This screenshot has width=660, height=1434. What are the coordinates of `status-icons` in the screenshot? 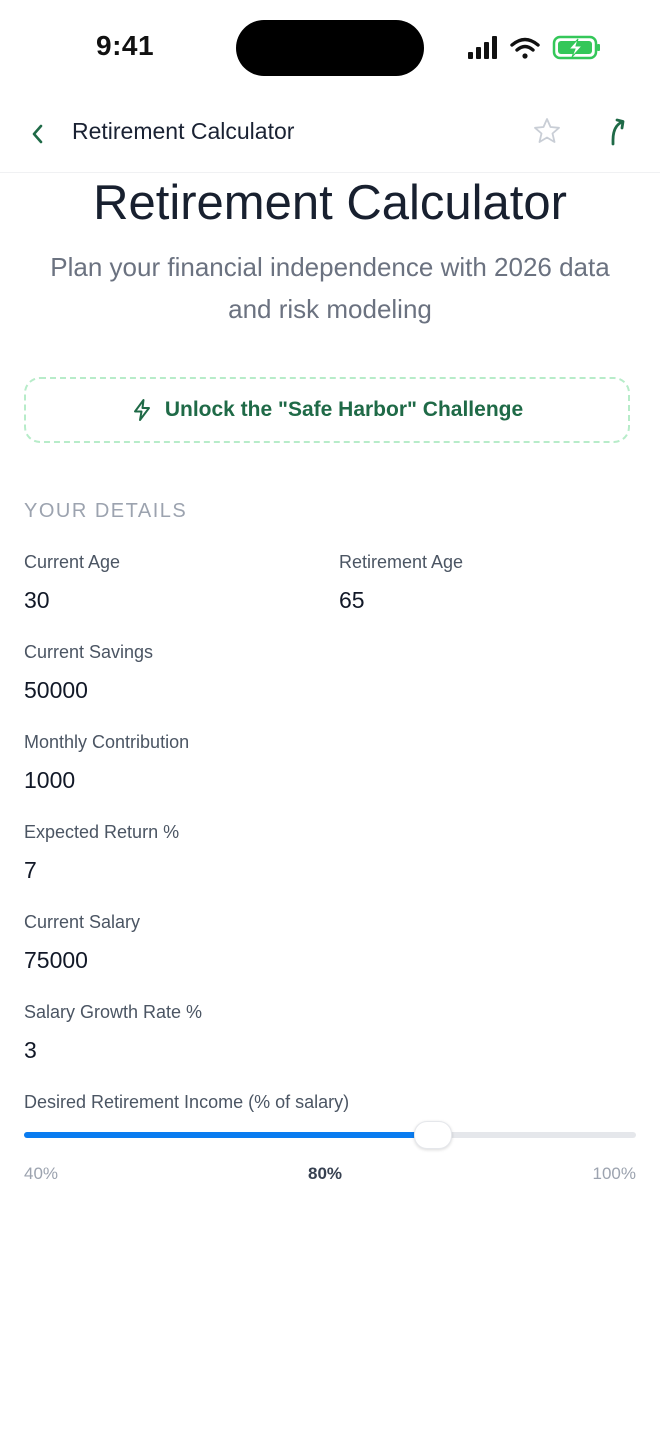 It's located at (534, 48).